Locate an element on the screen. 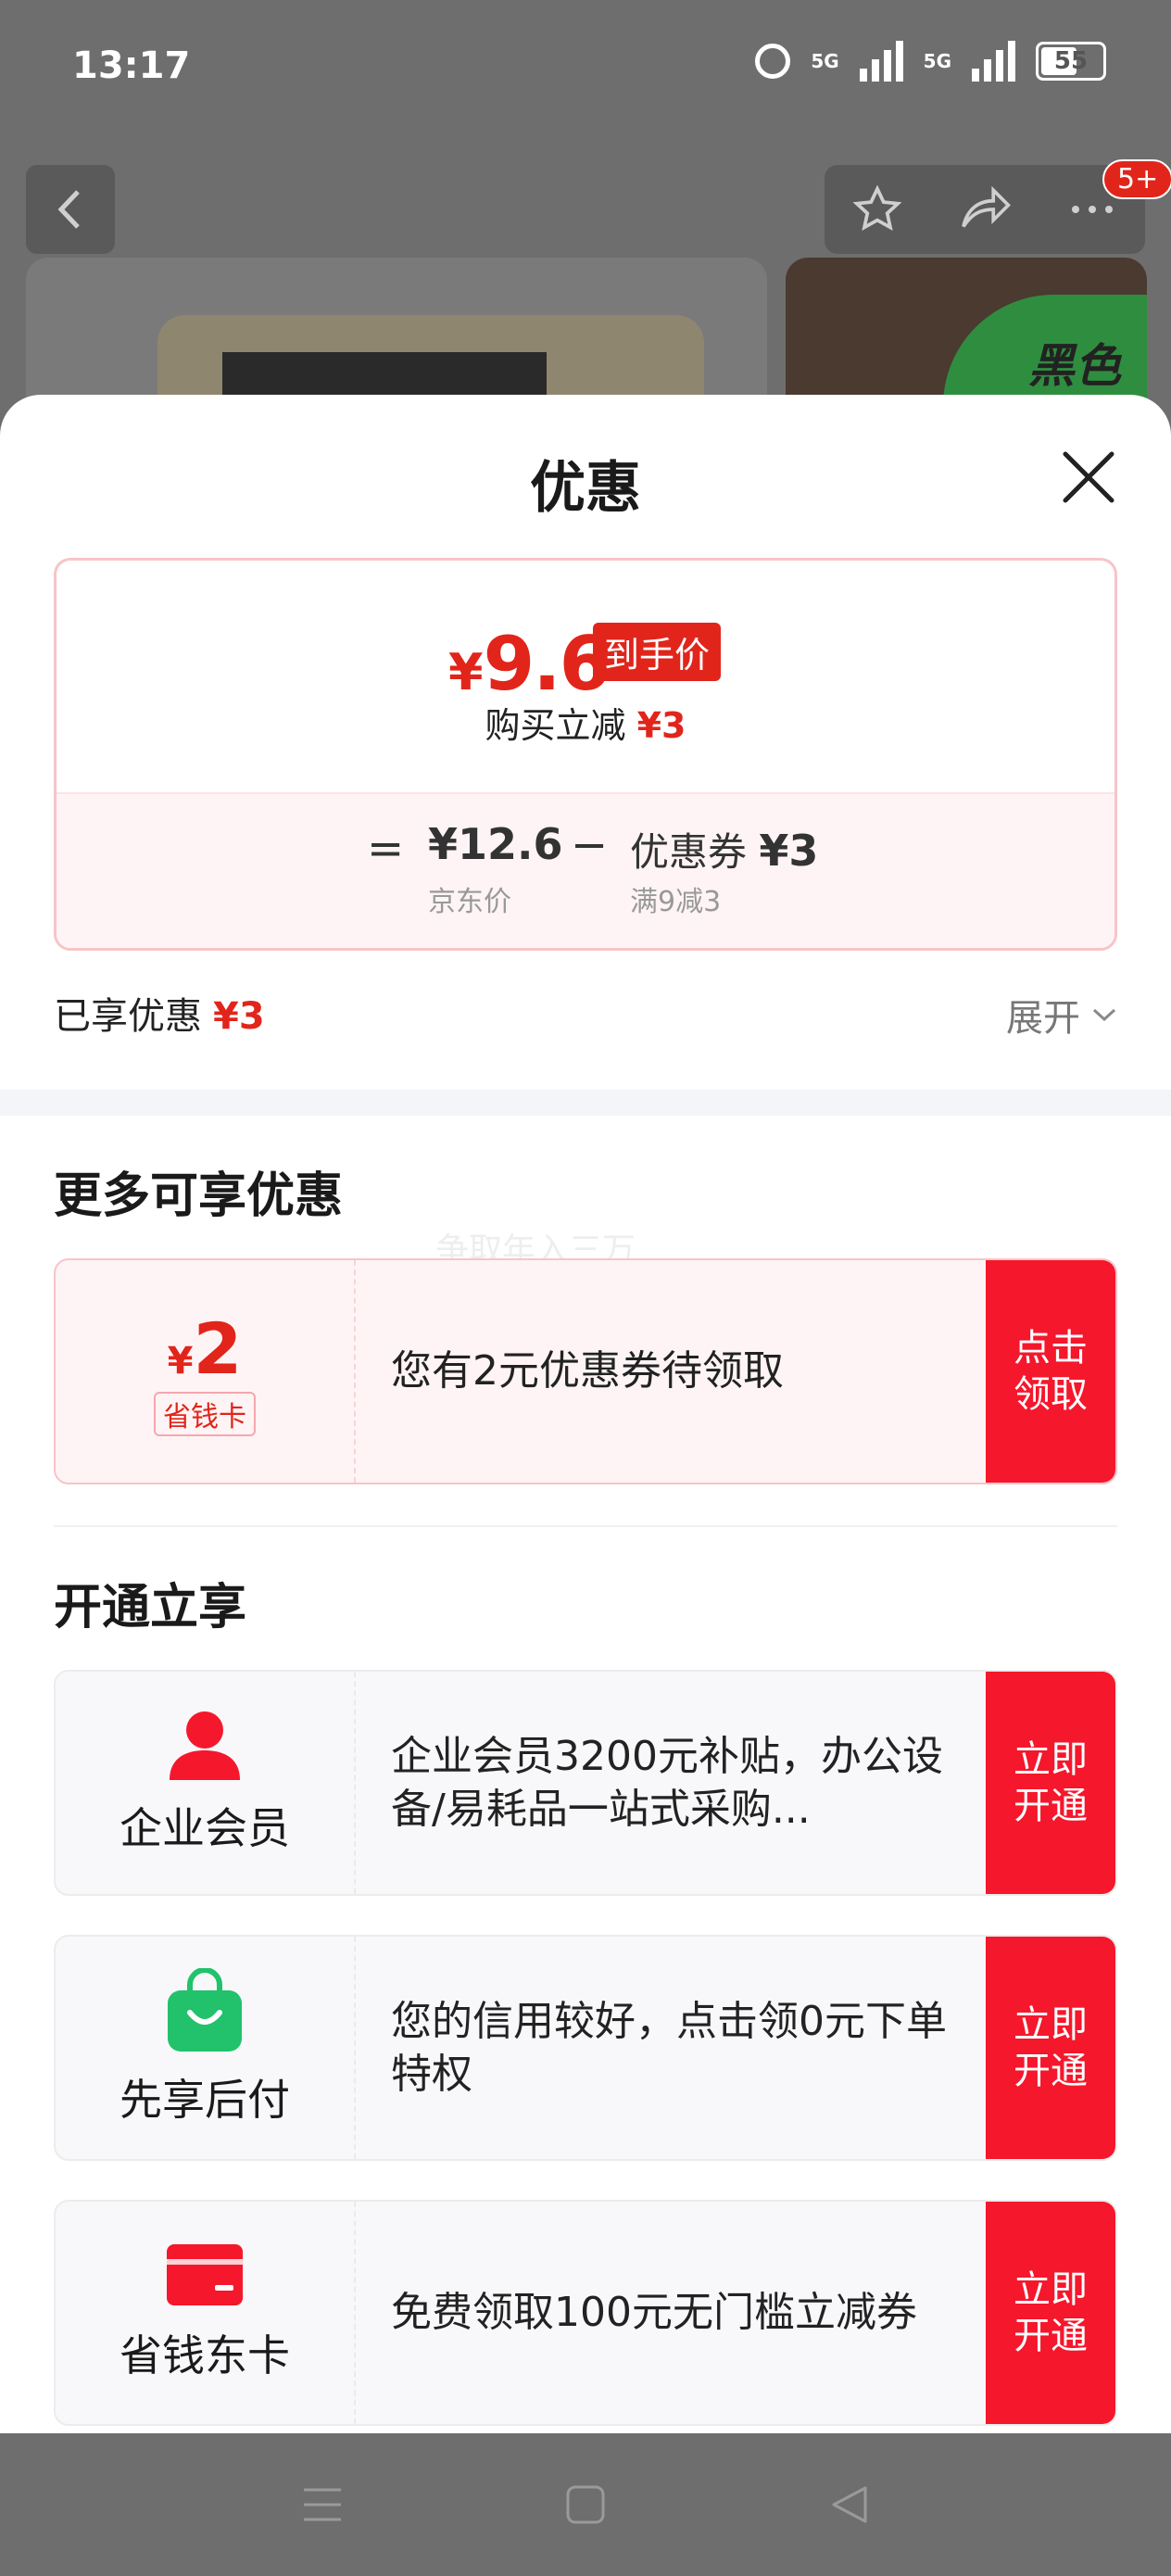  open-enterprise-button: 立即 开通 is located at coordinates (1050, 1783).